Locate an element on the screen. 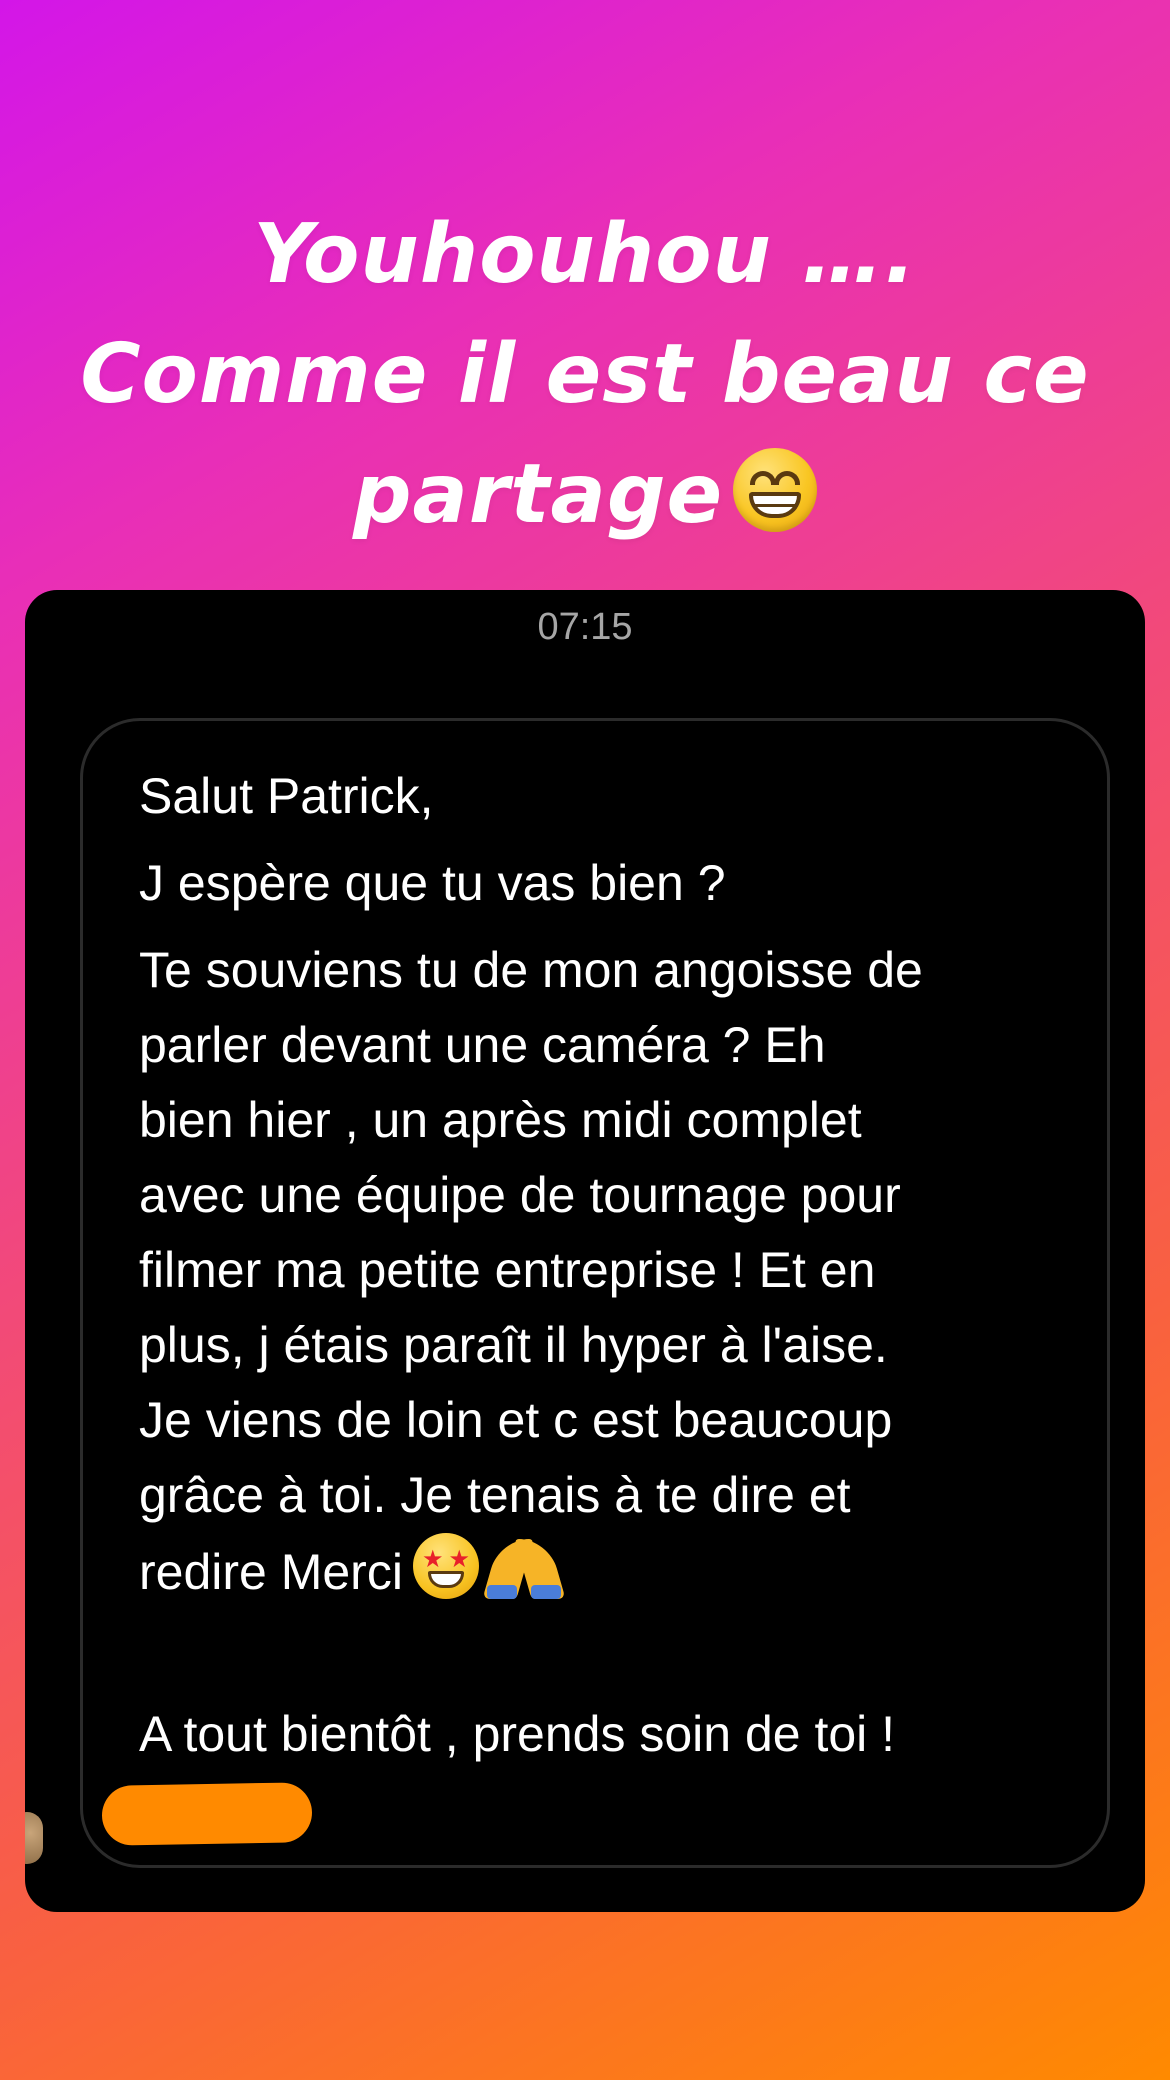 The height and width of the screenshot is (2080, 1170). message-line: redire Merci ★ ★ is located at coordinates (609, 1571).